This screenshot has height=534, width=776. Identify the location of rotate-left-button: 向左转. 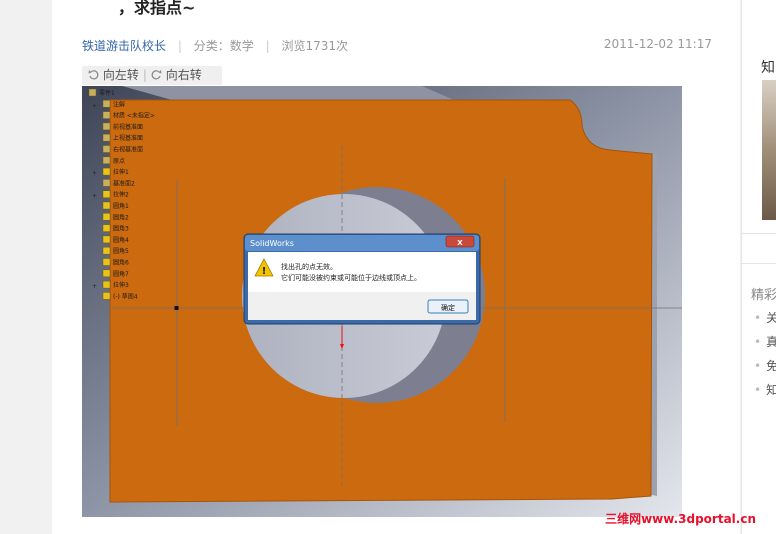
(113, 75).